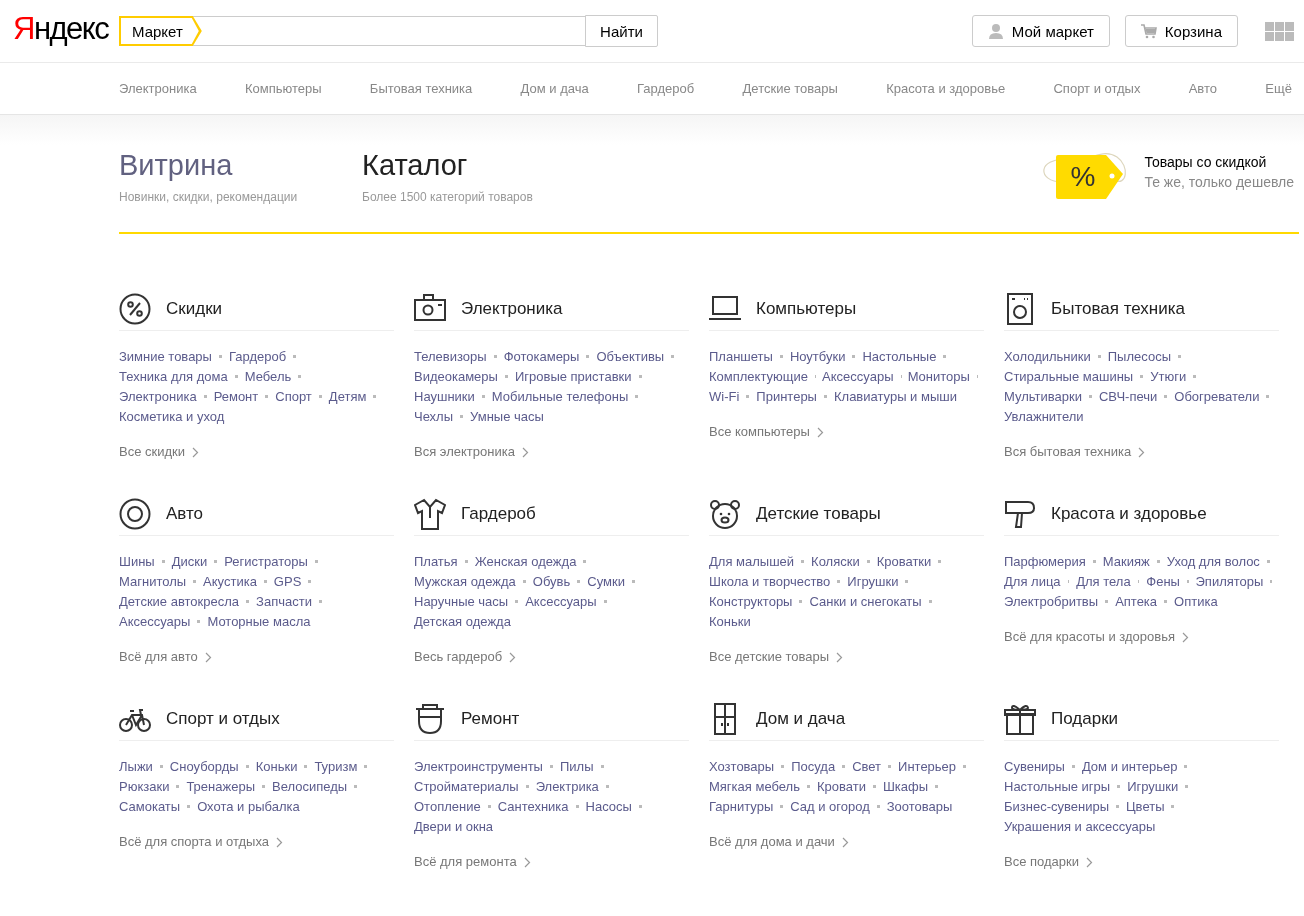 This screenshot has height=916, width=1304. Describe the element at coordinates (1069, 376) in the screenshot. I see `category-link: Стиральные машины` at that location.